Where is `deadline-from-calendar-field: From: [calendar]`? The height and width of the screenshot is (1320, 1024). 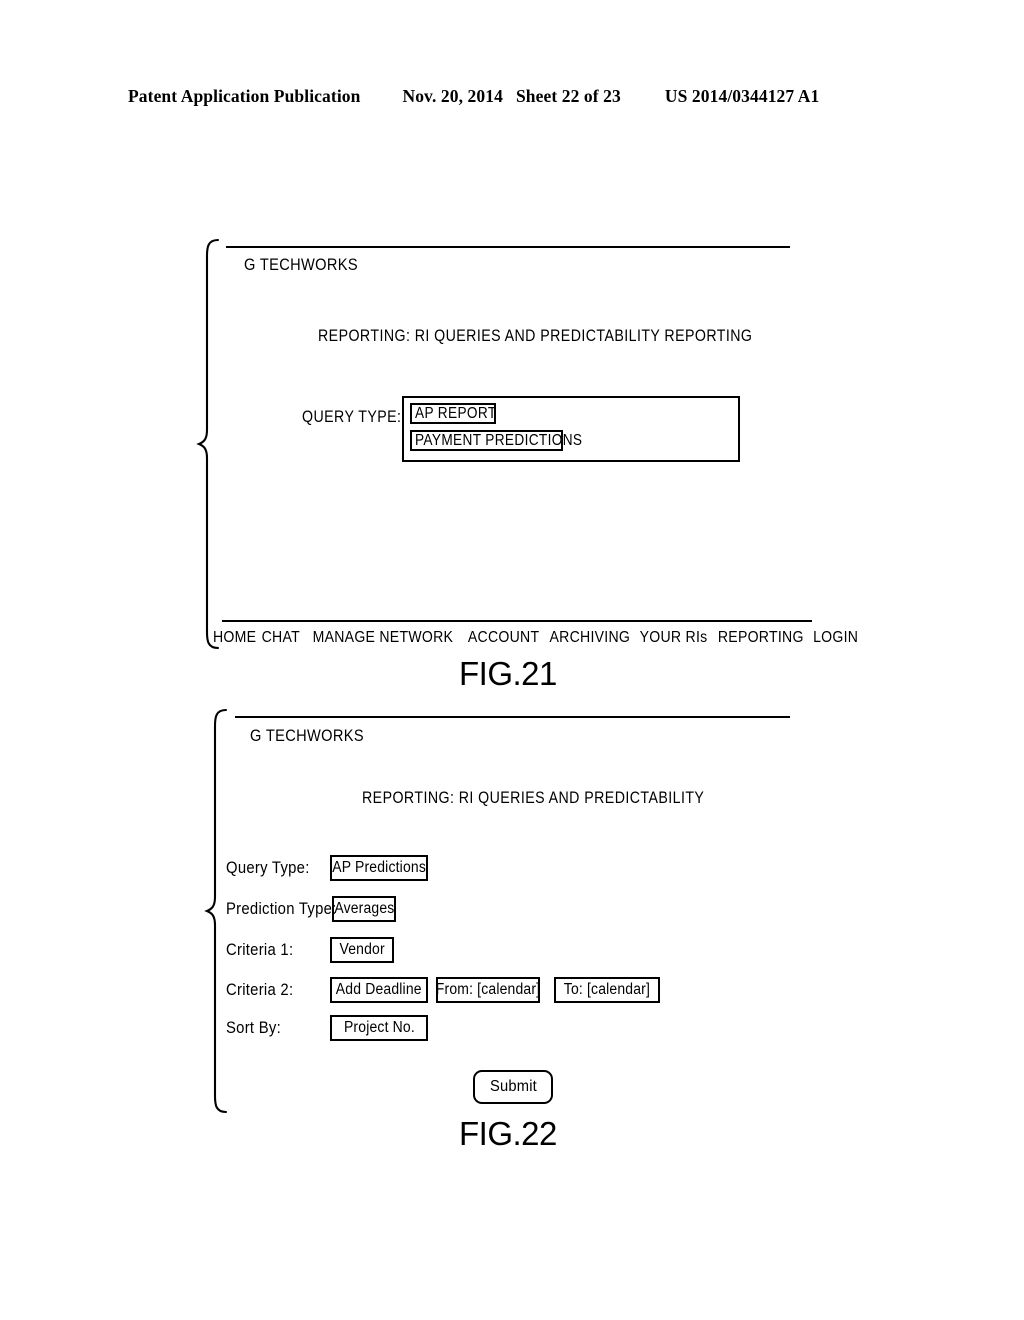
deadline-from-calendar-field: From: [calendar] is located at coordinates (488, 990).